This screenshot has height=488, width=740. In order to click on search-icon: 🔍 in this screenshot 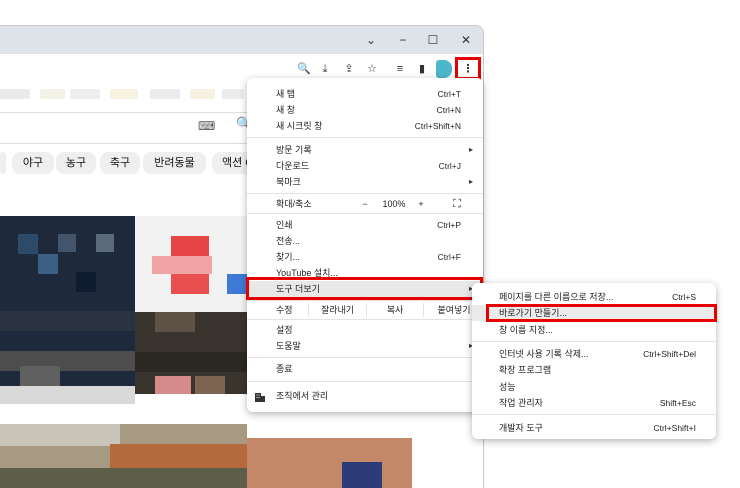, I will do `click(304, 69)`.